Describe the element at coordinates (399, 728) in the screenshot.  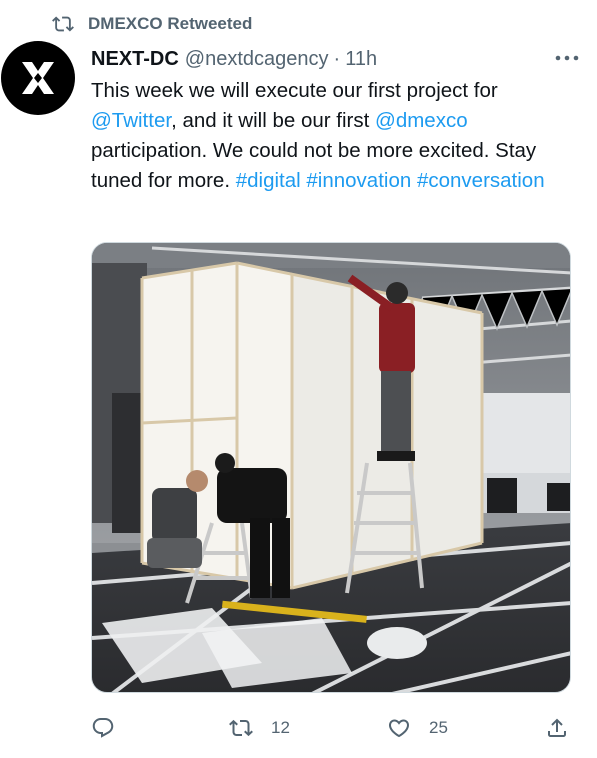
I see `heart-icon` at that location.